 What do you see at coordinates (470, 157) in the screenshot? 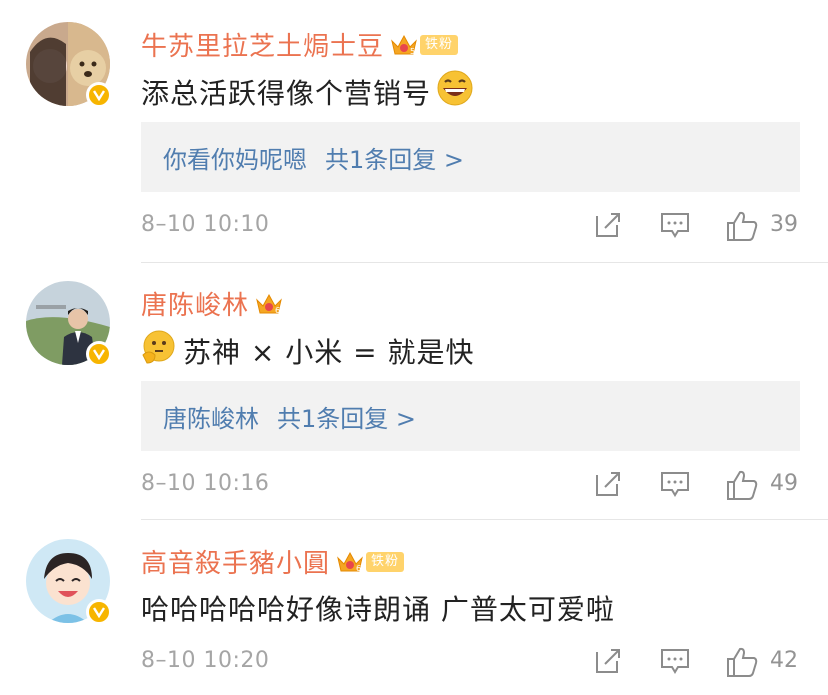
I see `reply-preview: 你看你妈呢嗯 共1条回复 >` at bounding box center [470, 157].